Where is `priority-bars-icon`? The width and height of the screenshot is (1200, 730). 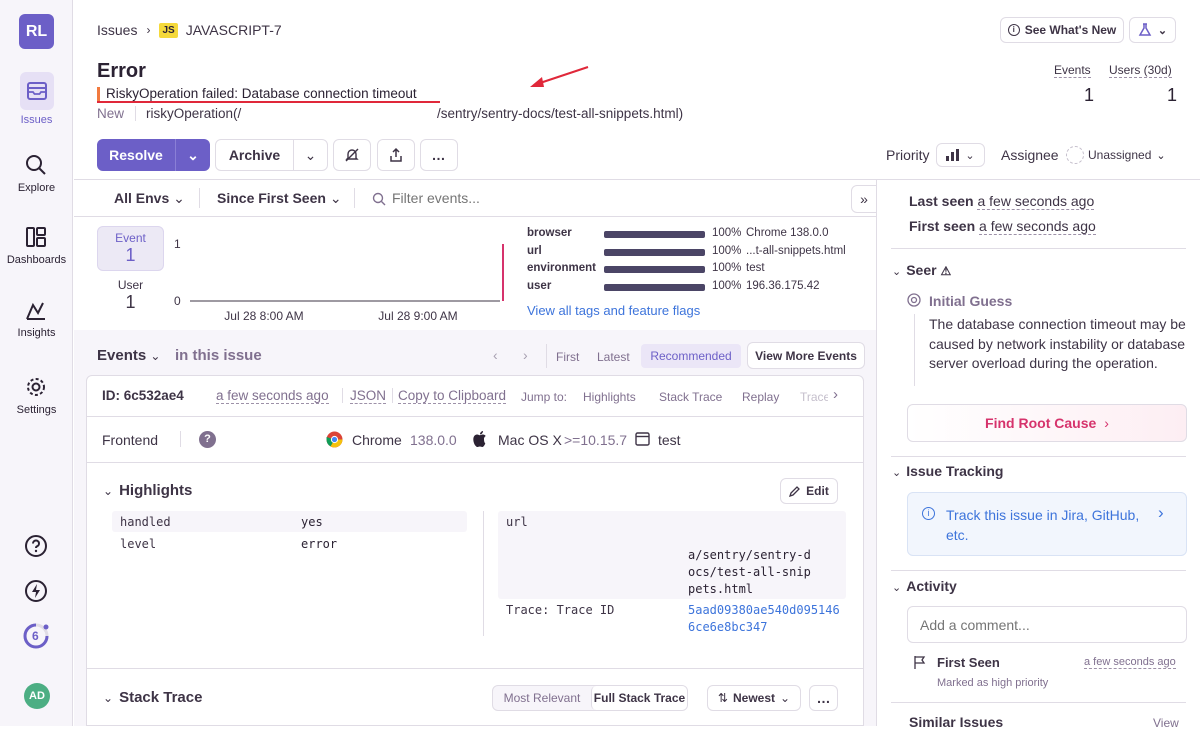 priority-bars-icon is located at coordinates (953, 155).